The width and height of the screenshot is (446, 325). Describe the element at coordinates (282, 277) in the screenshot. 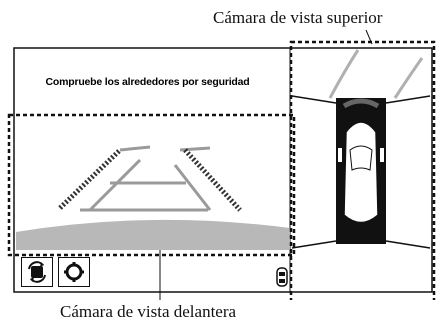

I see `car-sensor-icon` at that location.